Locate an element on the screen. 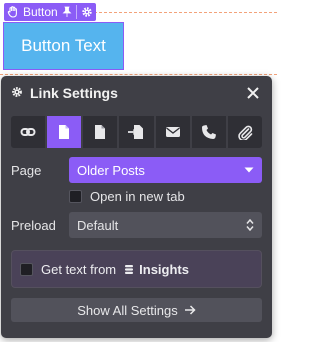 The height and width of the screenshot is (342, 320). close-button is located at coordinates (253, 93).